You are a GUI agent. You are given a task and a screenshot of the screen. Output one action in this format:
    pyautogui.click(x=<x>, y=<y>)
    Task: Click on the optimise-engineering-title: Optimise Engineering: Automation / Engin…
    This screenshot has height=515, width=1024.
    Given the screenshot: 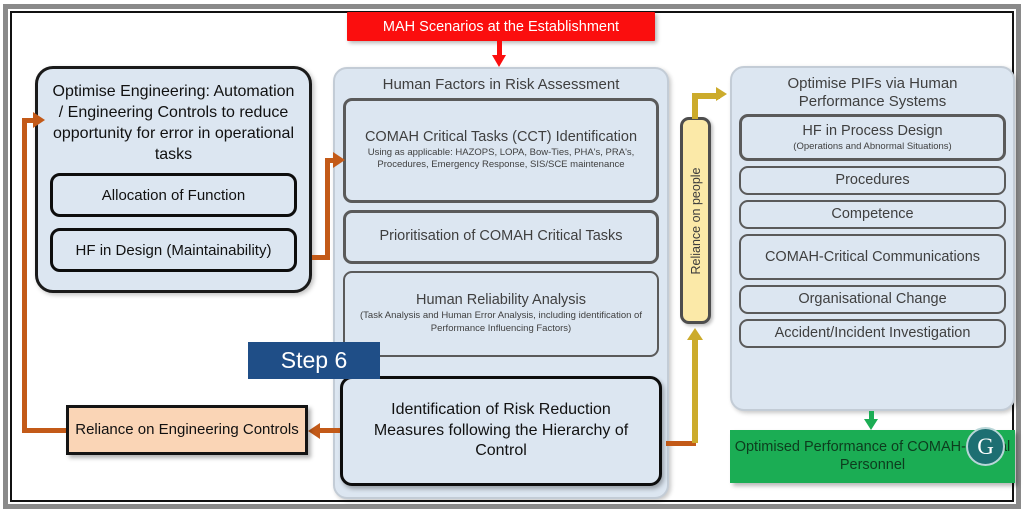 What is the action you would take?
    pyautogui.click(x=173, y=123)
    